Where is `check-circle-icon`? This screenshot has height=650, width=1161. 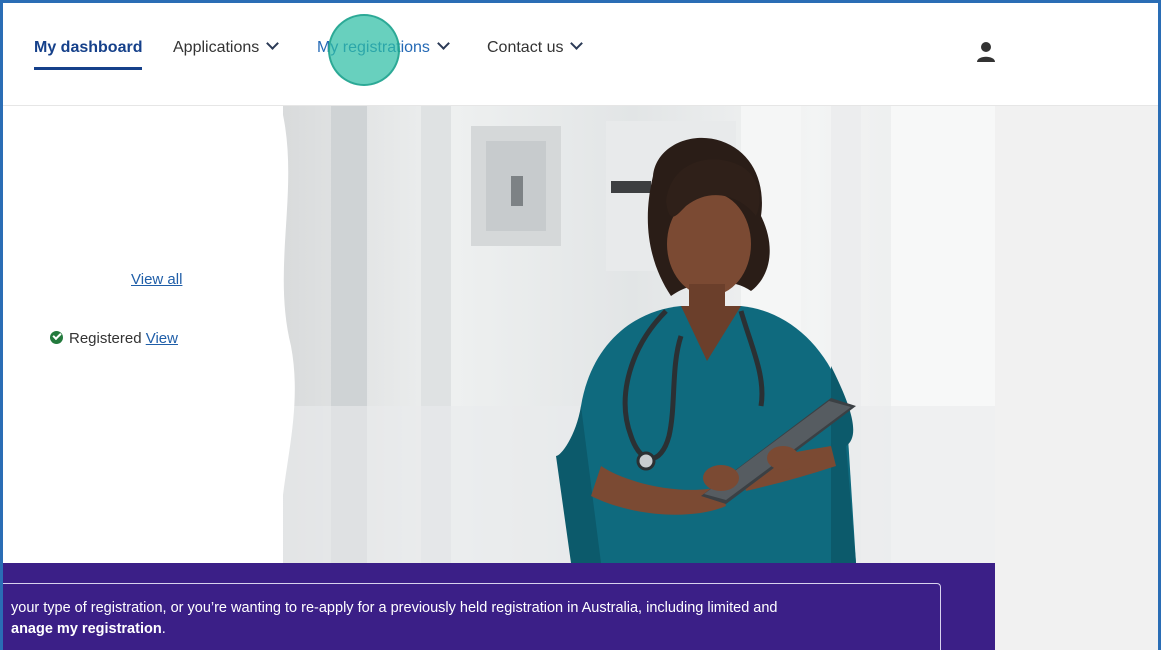 check-circle-icon is located at coordinates (56, 337).